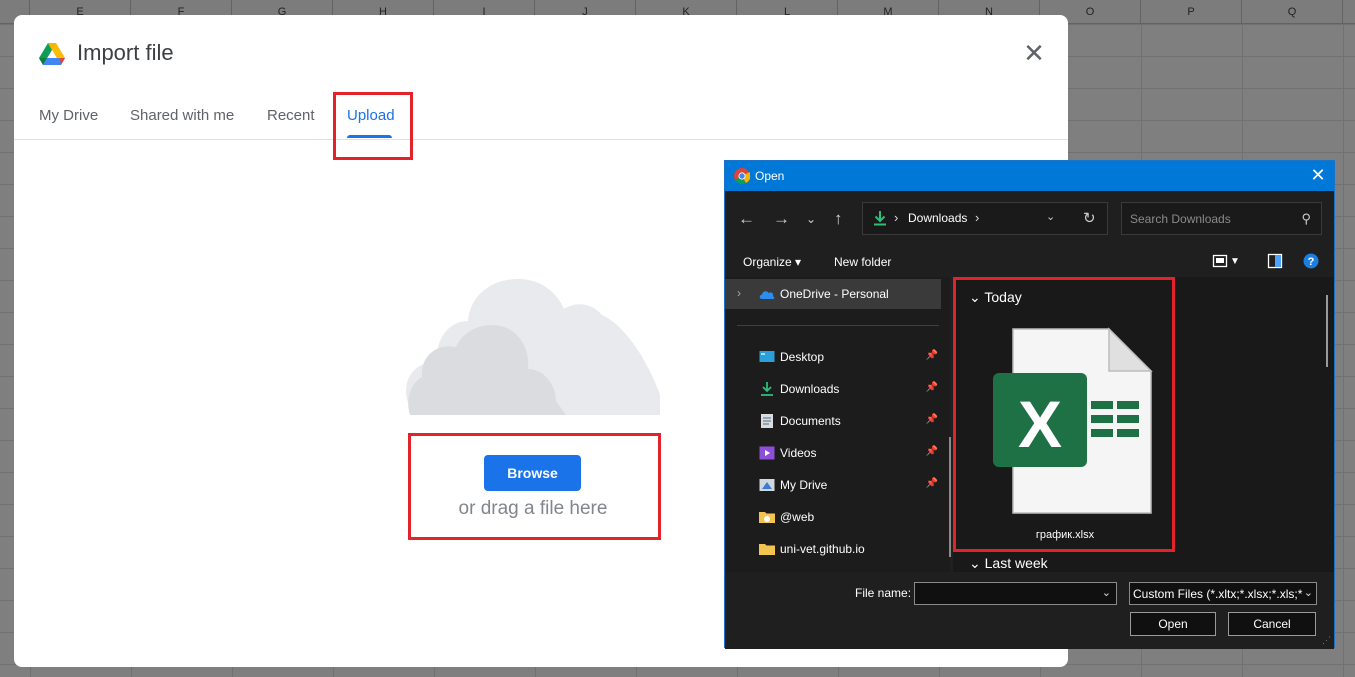 This screenshot has width=1355, height=677. I want to click on expand-chevron-icon: ›, so click(739, 293).